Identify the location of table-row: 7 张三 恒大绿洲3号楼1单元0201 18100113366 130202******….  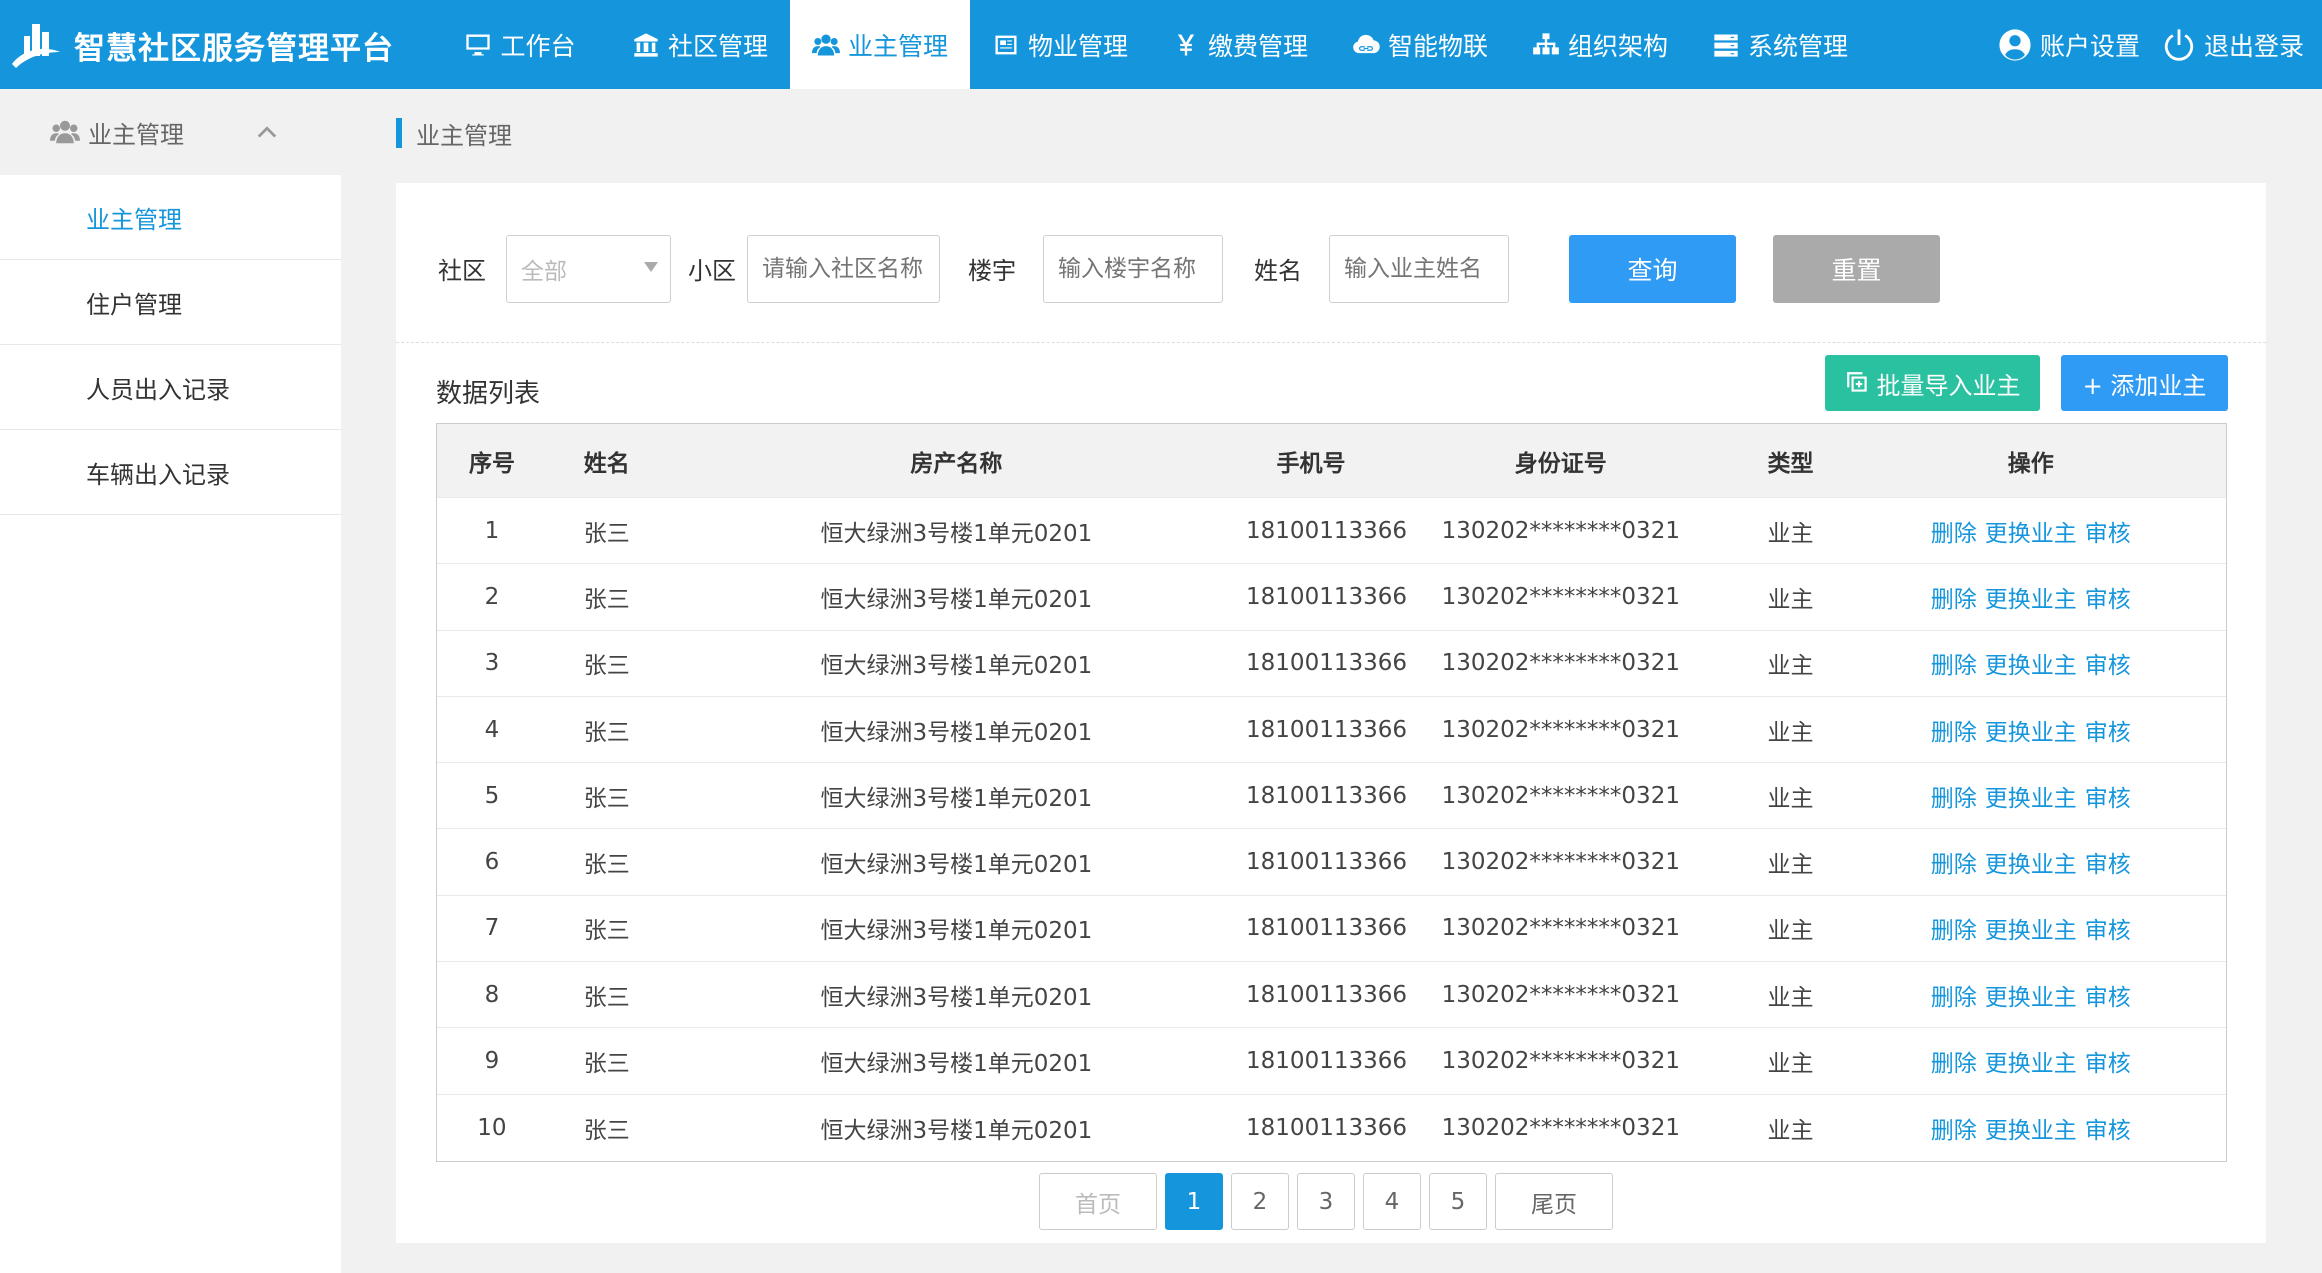
(1331, 929).